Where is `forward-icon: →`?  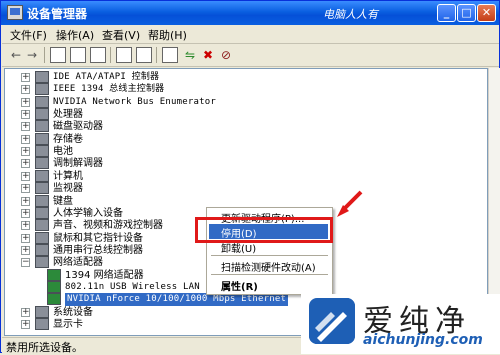 forward-icon: → is located at coordinates (32, 55).